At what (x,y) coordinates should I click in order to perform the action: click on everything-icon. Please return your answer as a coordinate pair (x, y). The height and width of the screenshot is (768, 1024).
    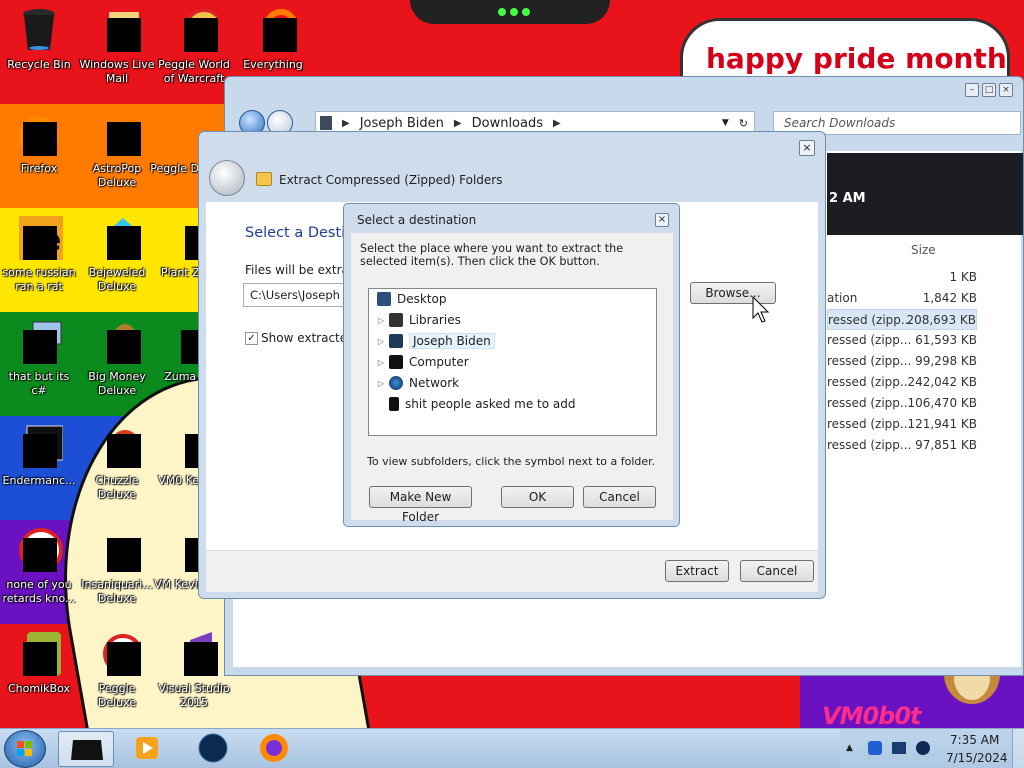
    Looking at the image, I should click on (273, 30).